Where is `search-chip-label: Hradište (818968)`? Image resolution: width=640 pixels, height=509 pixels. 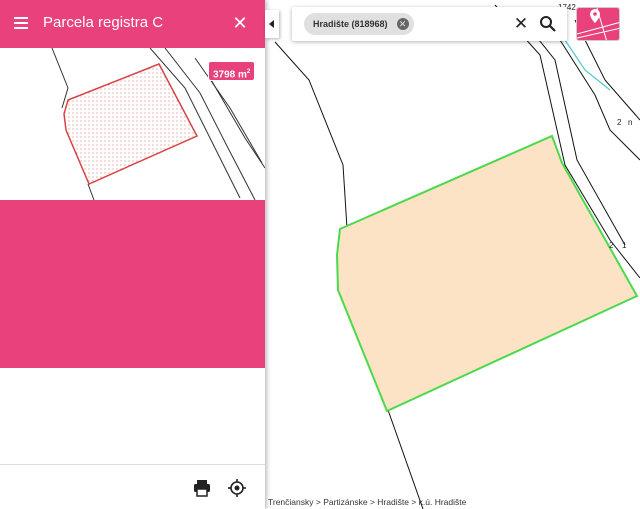
search-chip-label: Hradište (818968) is located at coordinates (350, 24).